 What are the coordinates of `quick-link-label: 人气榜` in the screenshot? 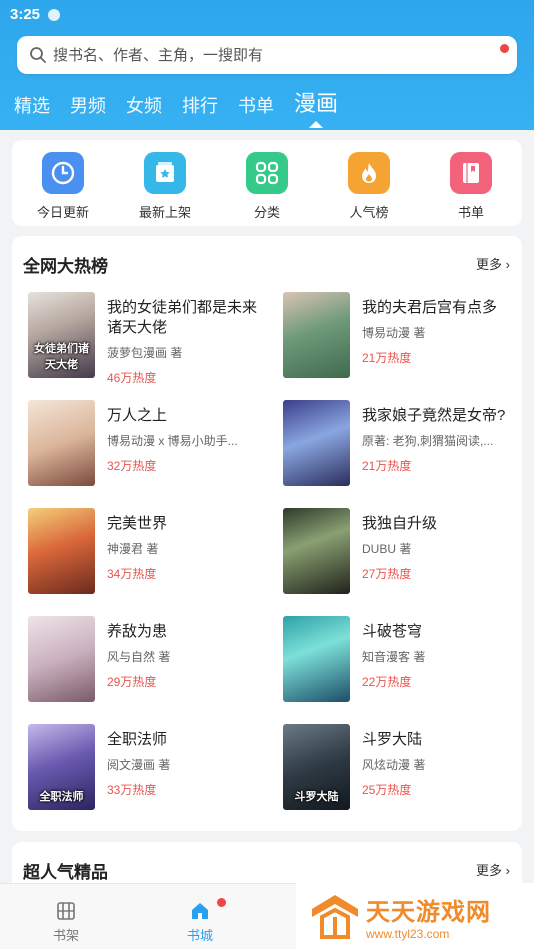 It's located at (369, 212).